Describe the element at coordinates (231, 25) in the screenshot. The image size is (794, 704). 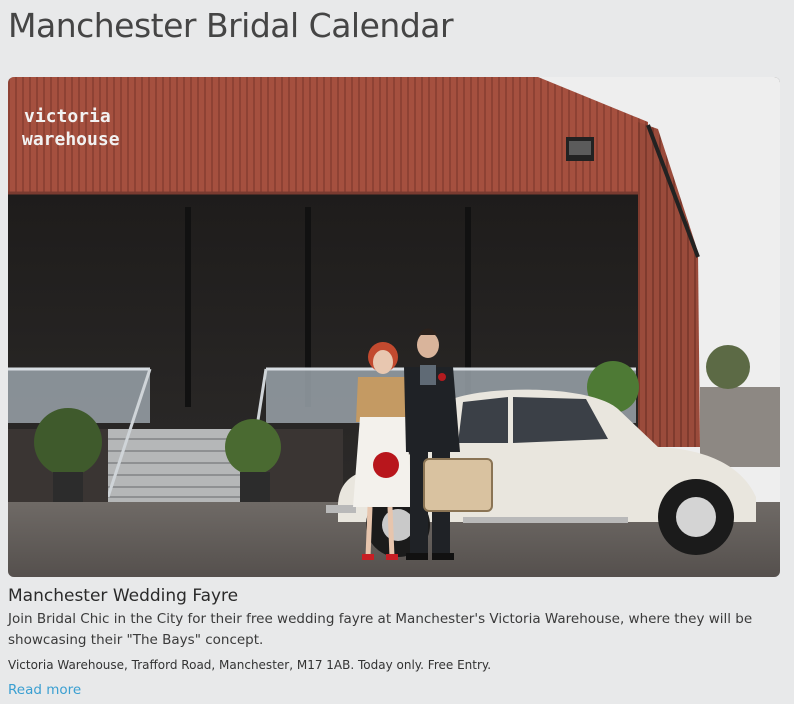
I see `page-title: Manchester Bridal Calendar` at that location.